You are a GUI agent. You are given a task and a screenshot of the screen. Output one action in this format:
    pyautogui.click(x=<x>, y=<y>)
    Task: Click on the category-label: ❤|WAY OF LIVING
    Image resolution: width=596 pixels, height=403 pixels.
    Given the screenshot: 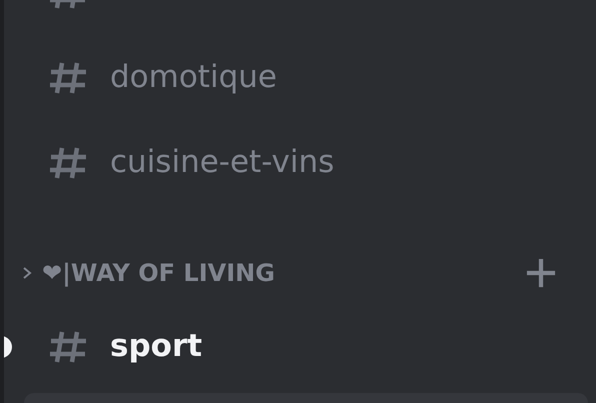 What is the action you would take?
    pyautogui.click(x=158, y=273)
    